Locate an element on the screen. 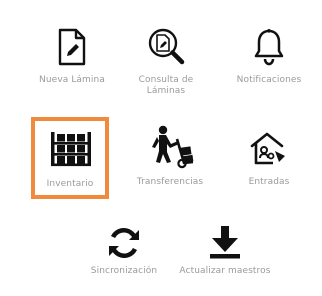  menu-tile-transferencias: Transferencias is located at coordinates (170, 159).